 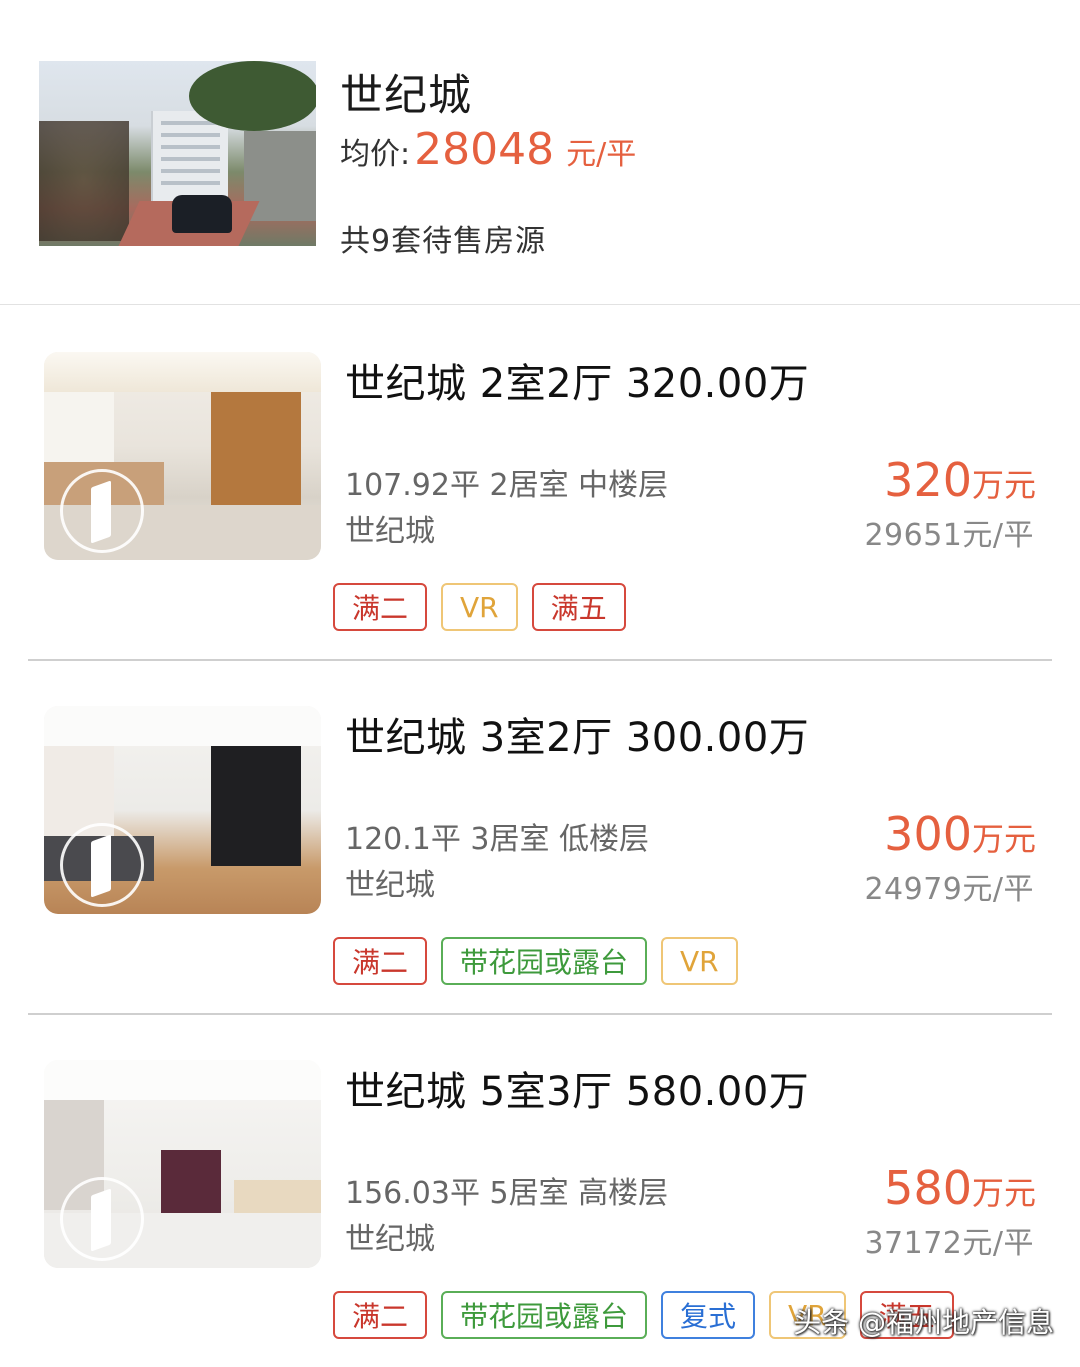 What do you see at coordinates (497, 839) in the screenshot?
I see `listing-spec: 120.1平 3居室 低楼层` at bounding box center [497, 839].